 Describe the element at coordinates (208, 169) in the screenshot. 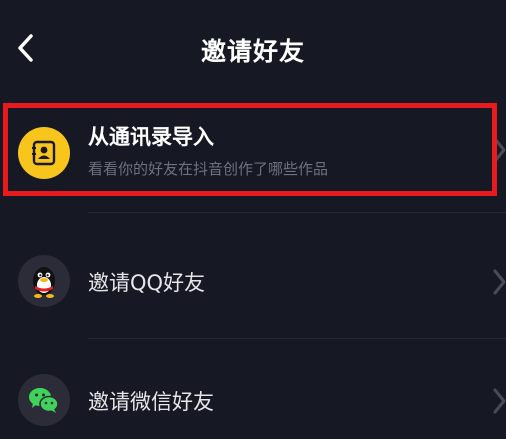

I see `import-contacts-subtitle: 看看你的好友在抖音创作了哪些作品` at that location.